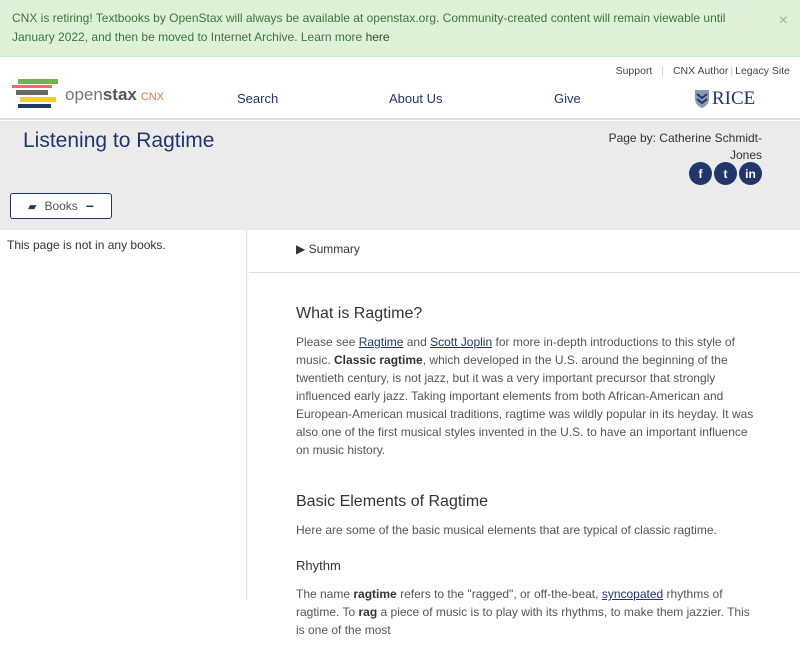 The height and width of the screenshot is (649, 800). Describe the element at coordinates (378, 37) in the screenshot. I see `banner-link-here: here` at that location.